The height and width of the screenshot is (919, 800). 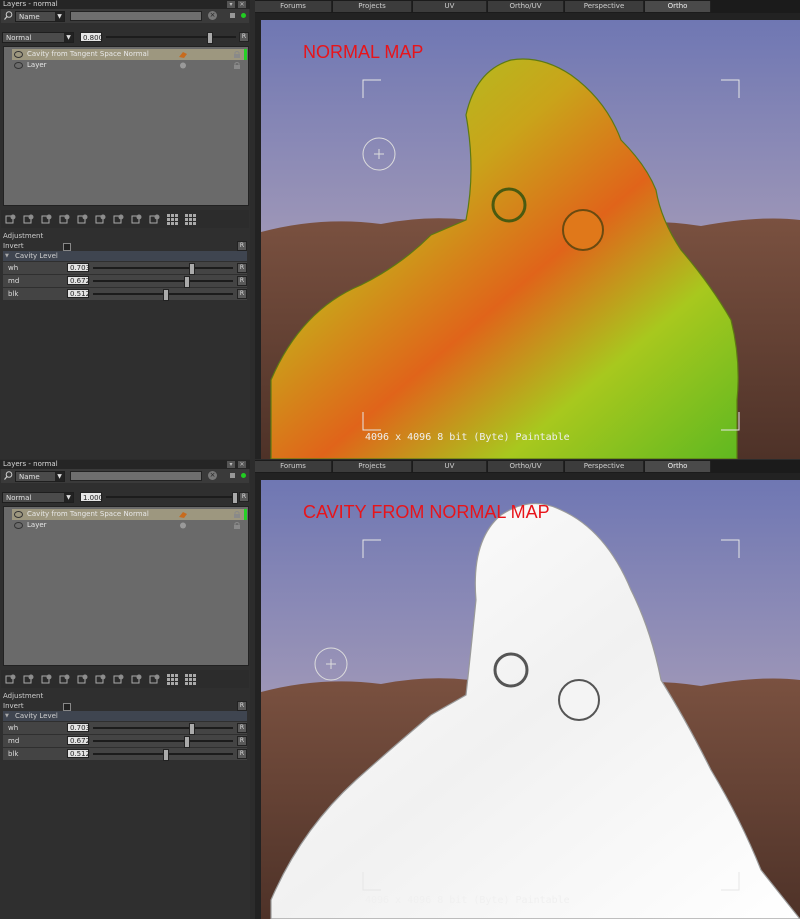 What do you see at coordinates (91, 497) in the screenshot?
I see `opacity-value: 1.000` at bounding box center [91, 497].